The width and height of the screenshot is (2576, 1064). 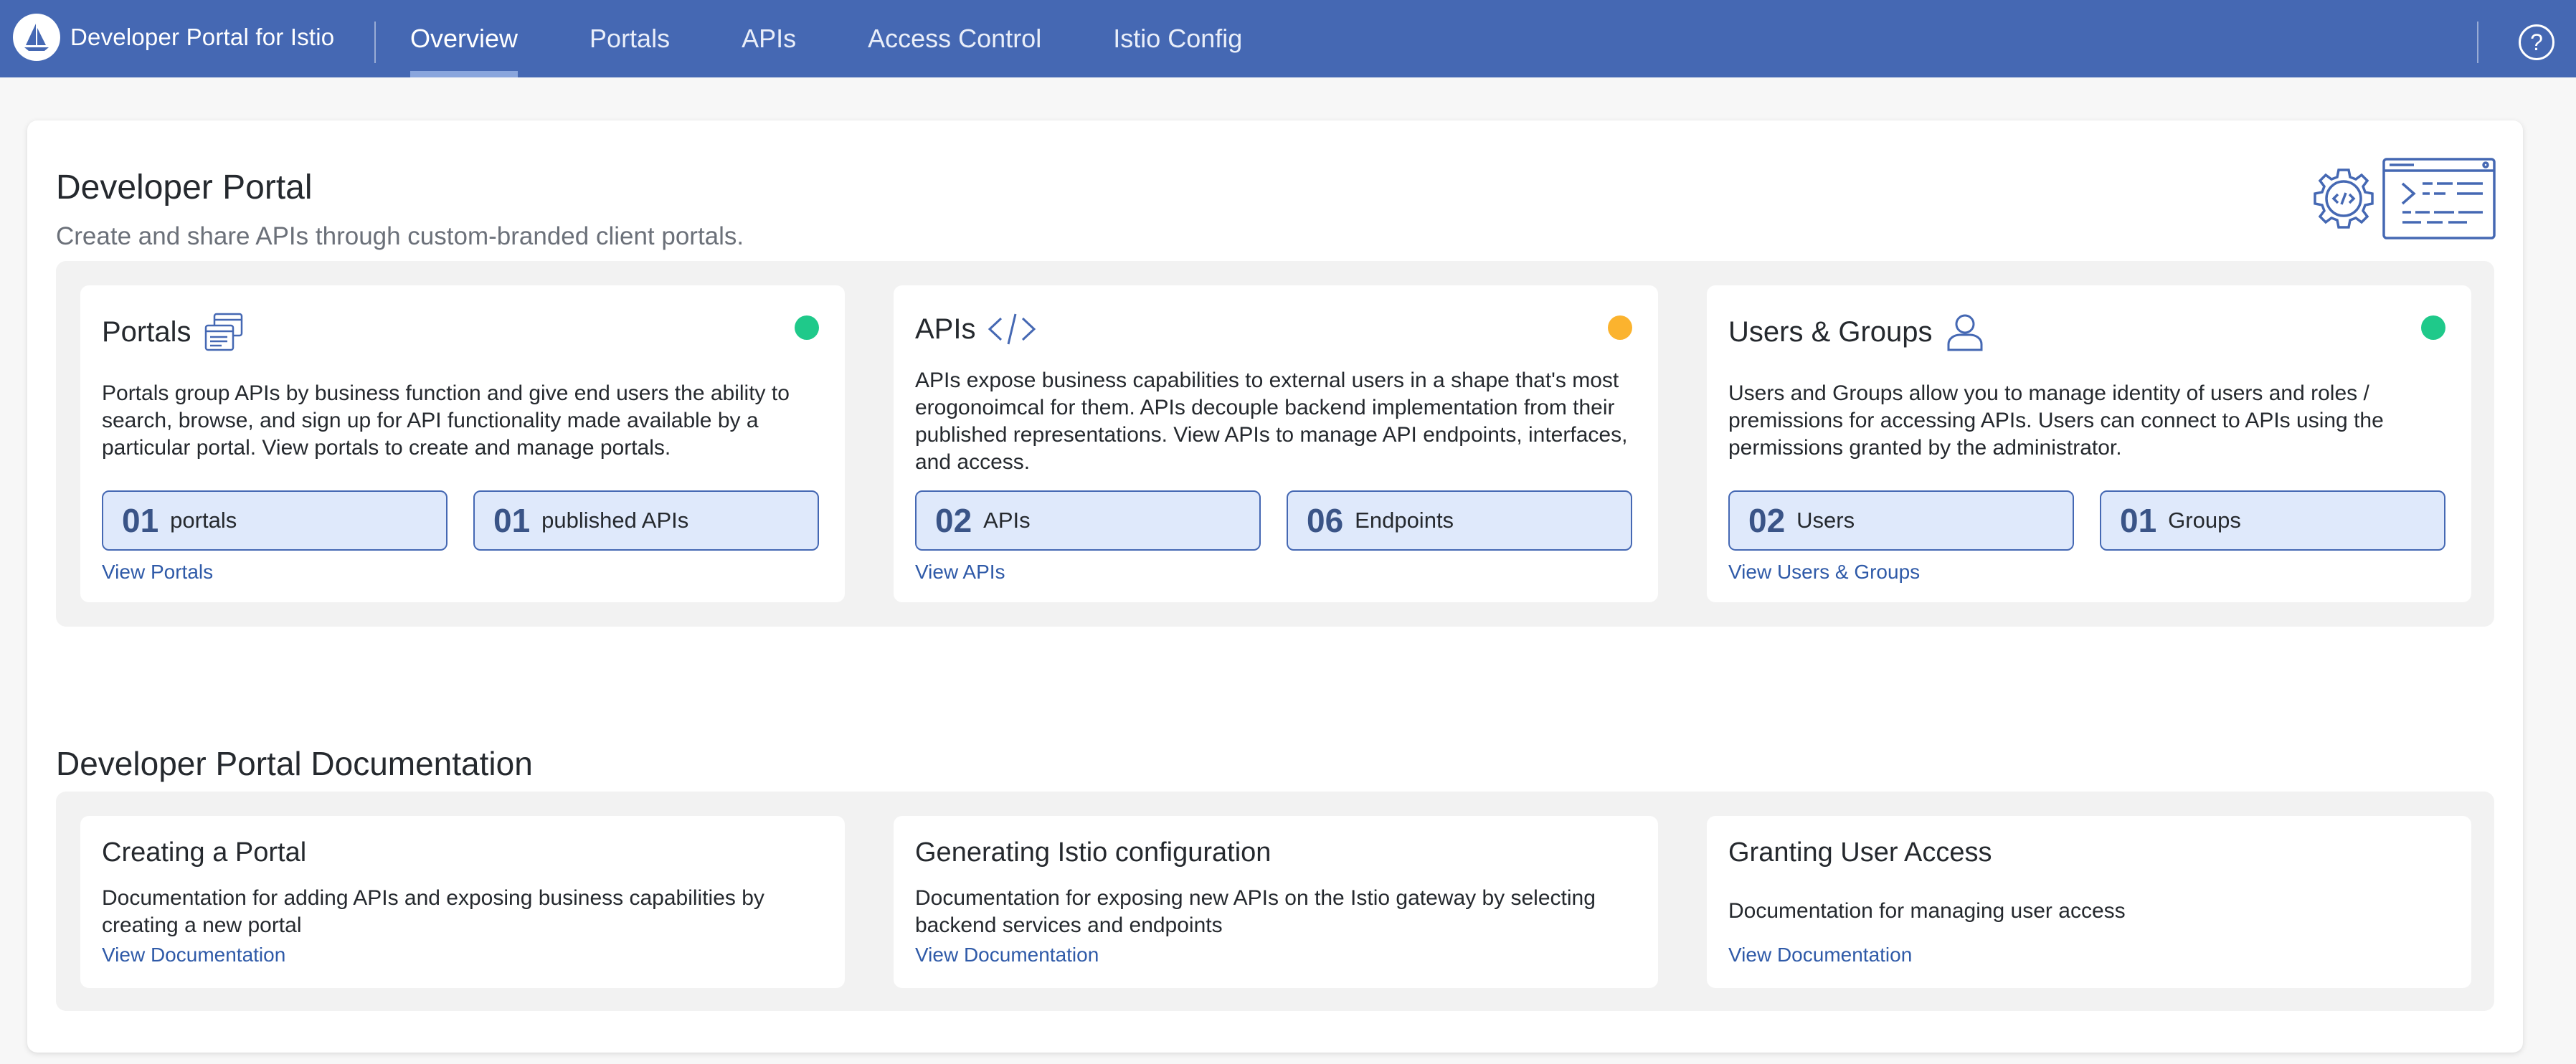 I want to click on terminal-window-icon, so click(x=2439, y=200).